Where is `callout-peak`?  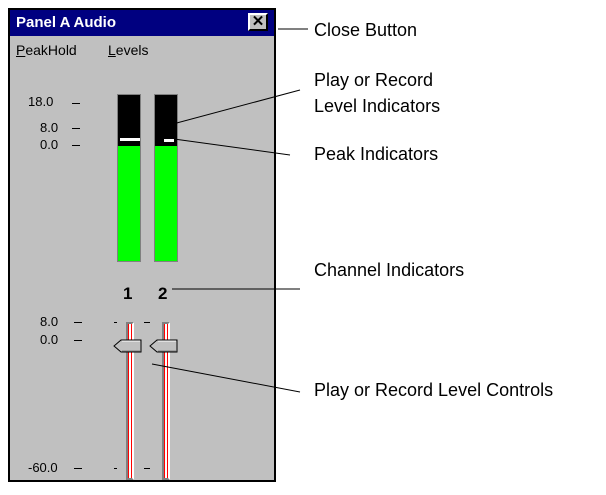
callout-peak is located at coordinates (232, 147).